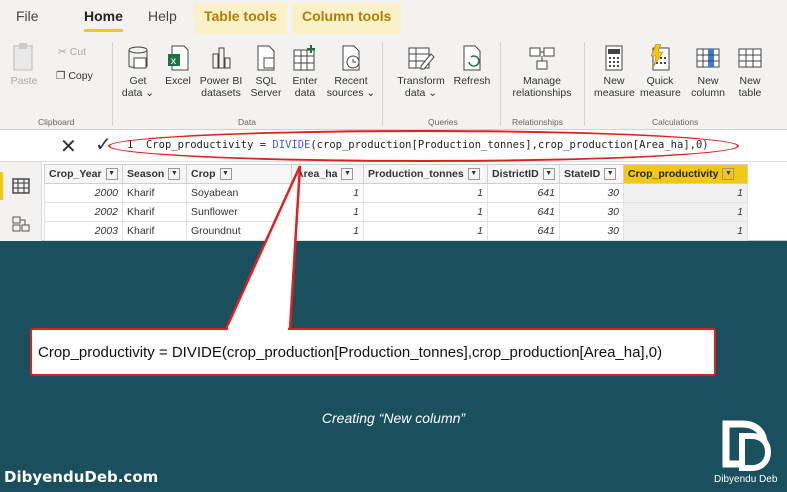  I want to click on column-header-label: StateID, so click(582, 173).